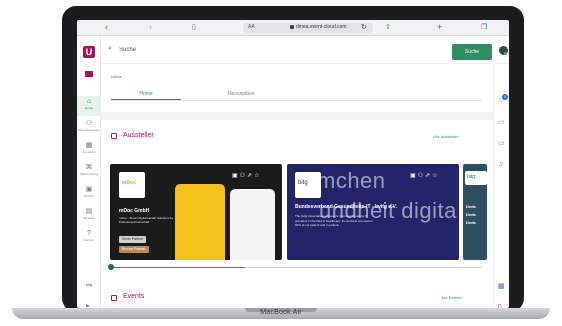 This screenshot has height=326, width=562. I want to click on device-icon: ▯, so click(500, 306).